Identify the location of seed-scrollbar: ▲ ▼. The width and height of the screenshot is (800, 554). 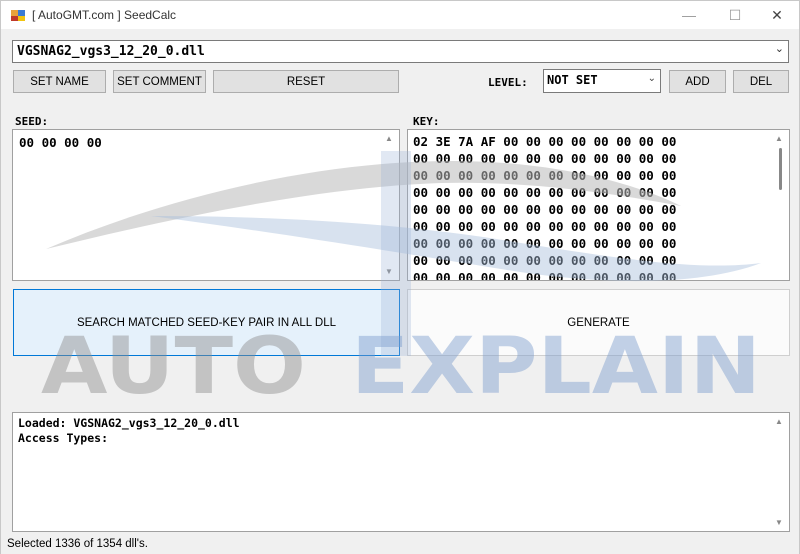
(390, 205).